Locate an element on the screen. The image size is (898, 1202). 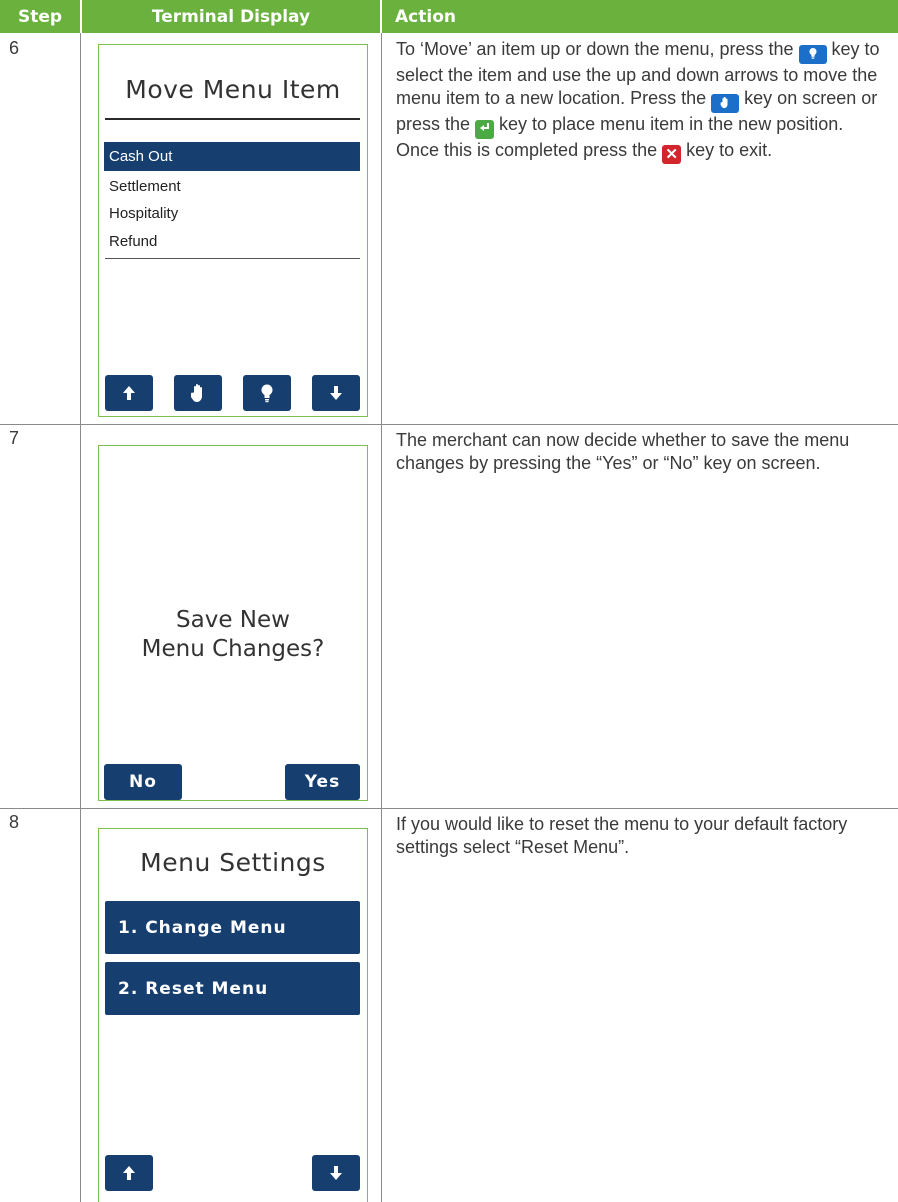
hand-icon is located at coordinates (196, 393).